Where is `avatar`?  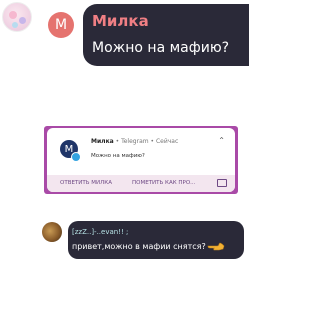
avatar is located at coordinates (52, 232).